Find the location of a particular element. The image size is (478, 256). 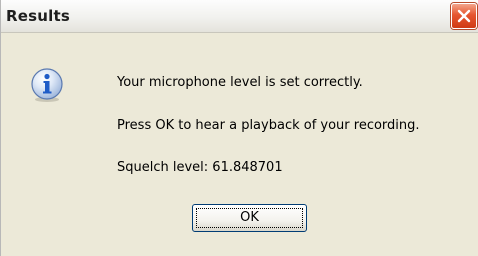

dialog-title: Results is located at coordinates (38, 16).